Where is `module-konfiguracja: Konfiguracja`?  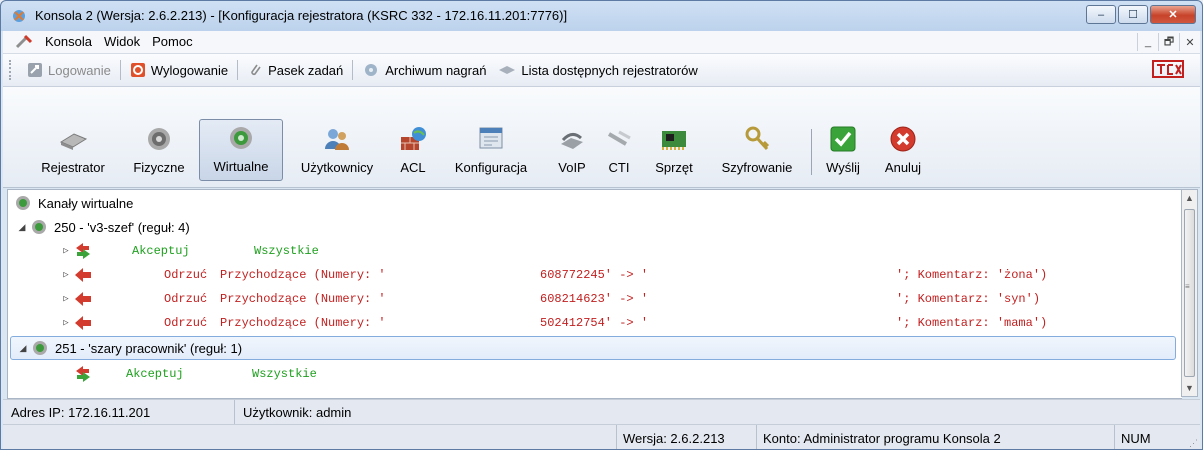 module-konfiguracja: Konfiguracja is located at coordinates (491, 150).